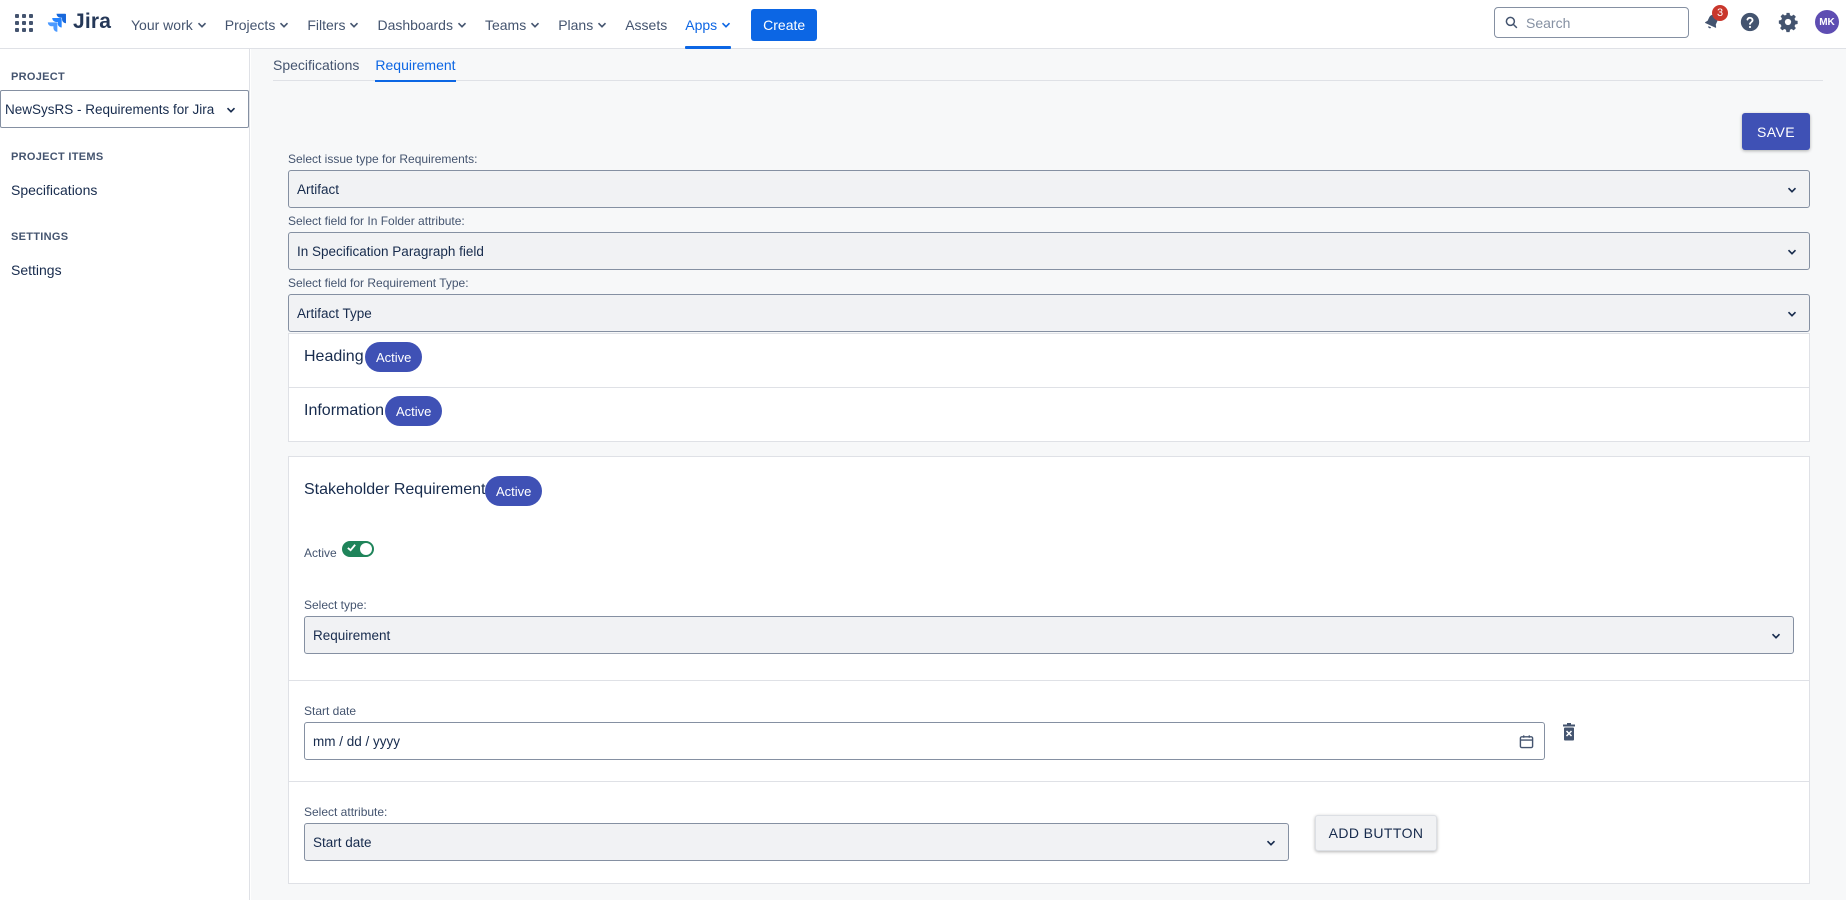 The height and width of the screenshot is (900, 1846). What do you see at coordinates (351, 548) in the screenshot?
I see `check-icon` at bounding box center [351, 548].